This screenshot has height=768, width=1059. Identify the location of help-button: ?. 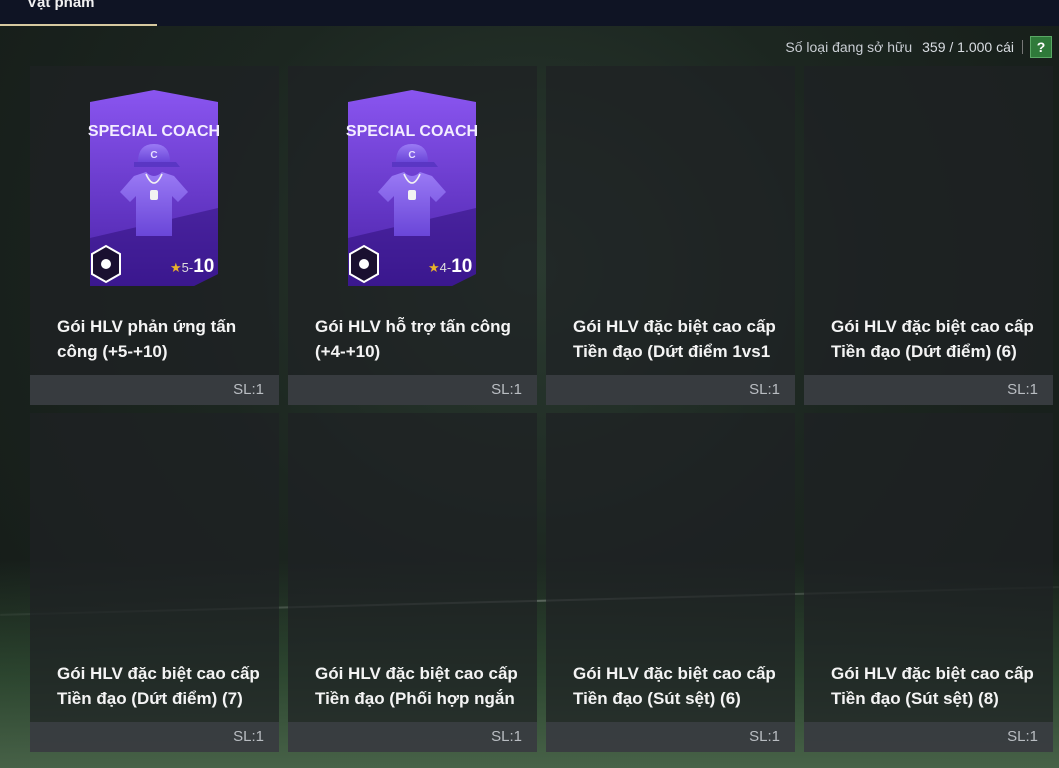
(1041, 47).